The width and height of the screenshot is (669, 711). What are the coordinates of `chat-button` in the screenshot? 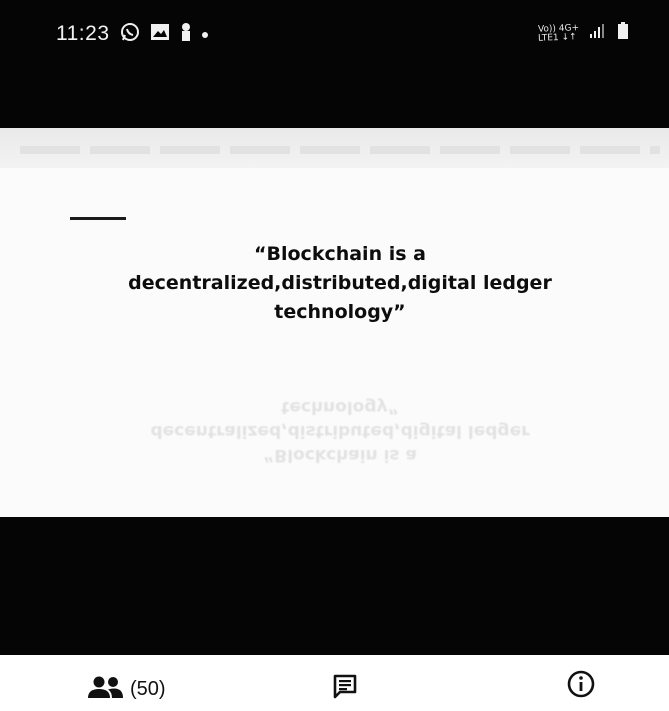 It's located at (345, 688).